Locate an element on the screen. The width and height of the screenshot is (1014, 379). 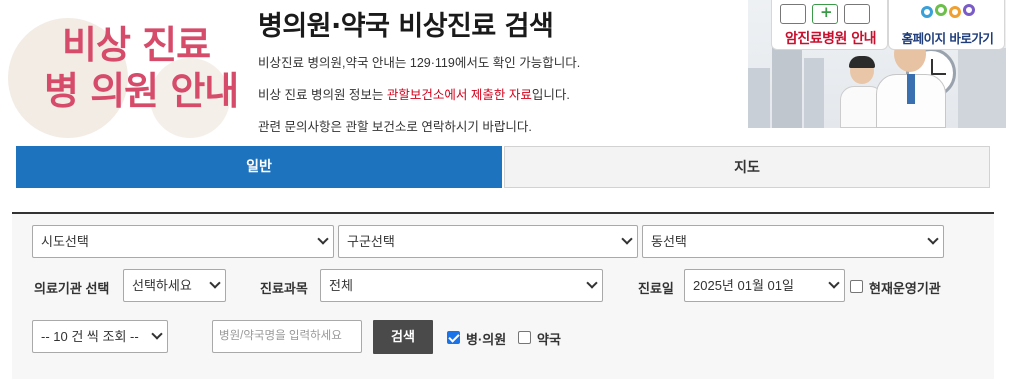
info-text-inquiry: 관련 문의사항은 관할 보건소로 연락하시기 바랍니다. is located at coordinates (395, 127).